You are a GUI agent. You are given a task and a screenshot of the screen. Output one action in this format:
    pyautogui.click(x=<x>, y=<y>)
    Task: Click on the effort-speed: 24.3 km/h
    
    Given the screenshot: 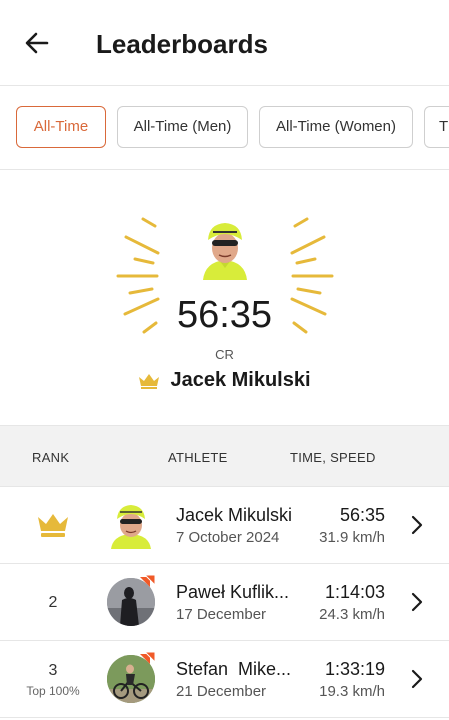 What is the action you would take?
    pyautogui.click(x=352, y=614)
    